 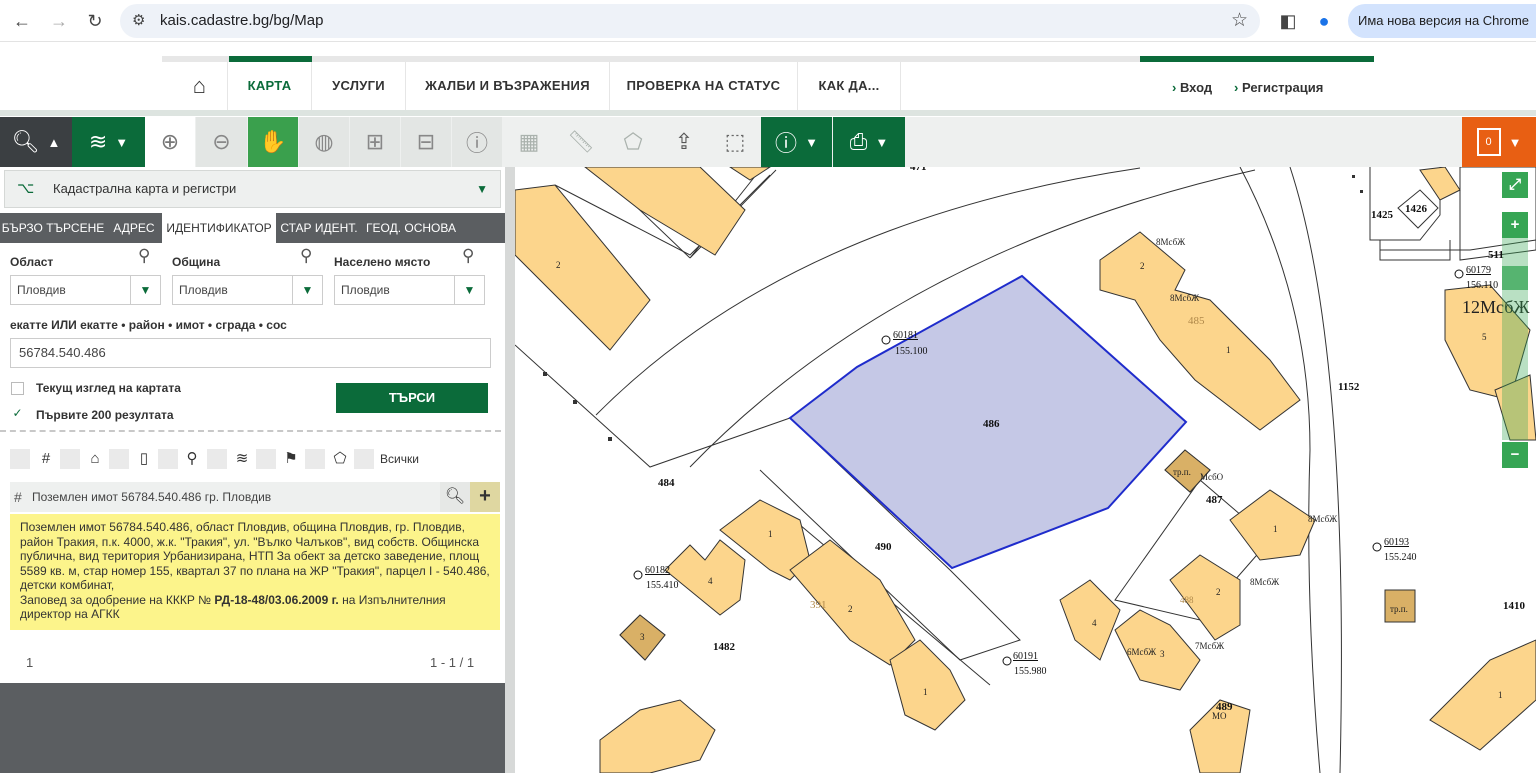 What do you see at coordinates (250, 353) in the screenshot?
I see `identifier-input: 56784.540.486` at bounding box center [250, 353].